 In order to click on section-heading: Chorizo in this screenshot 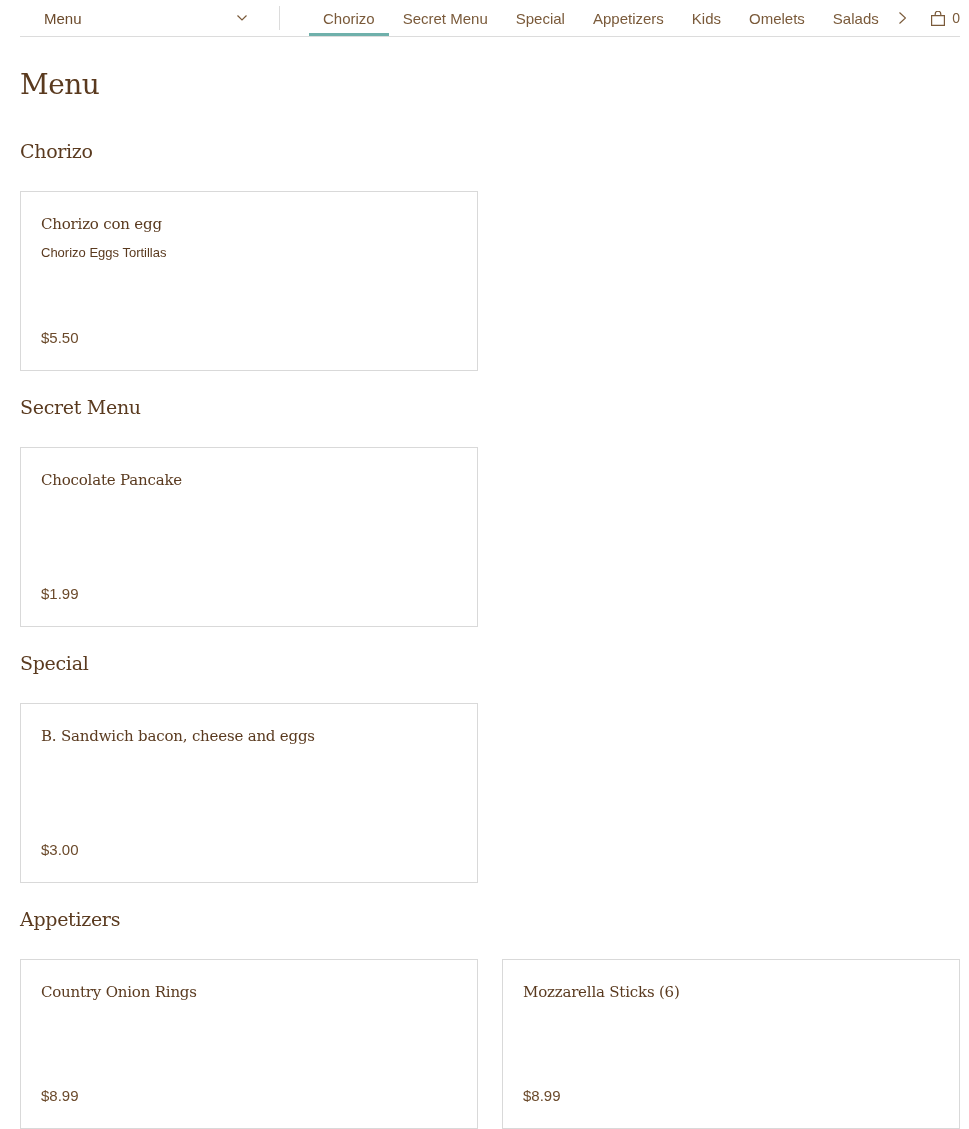, I will do `click(56, 151)`.